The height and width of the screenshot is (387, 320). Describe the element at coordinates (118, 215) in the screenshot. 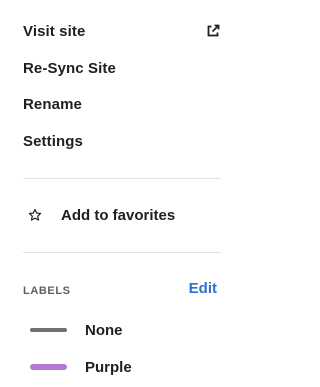

I see `add-to-favorites-label: Add to favorites` at that location.